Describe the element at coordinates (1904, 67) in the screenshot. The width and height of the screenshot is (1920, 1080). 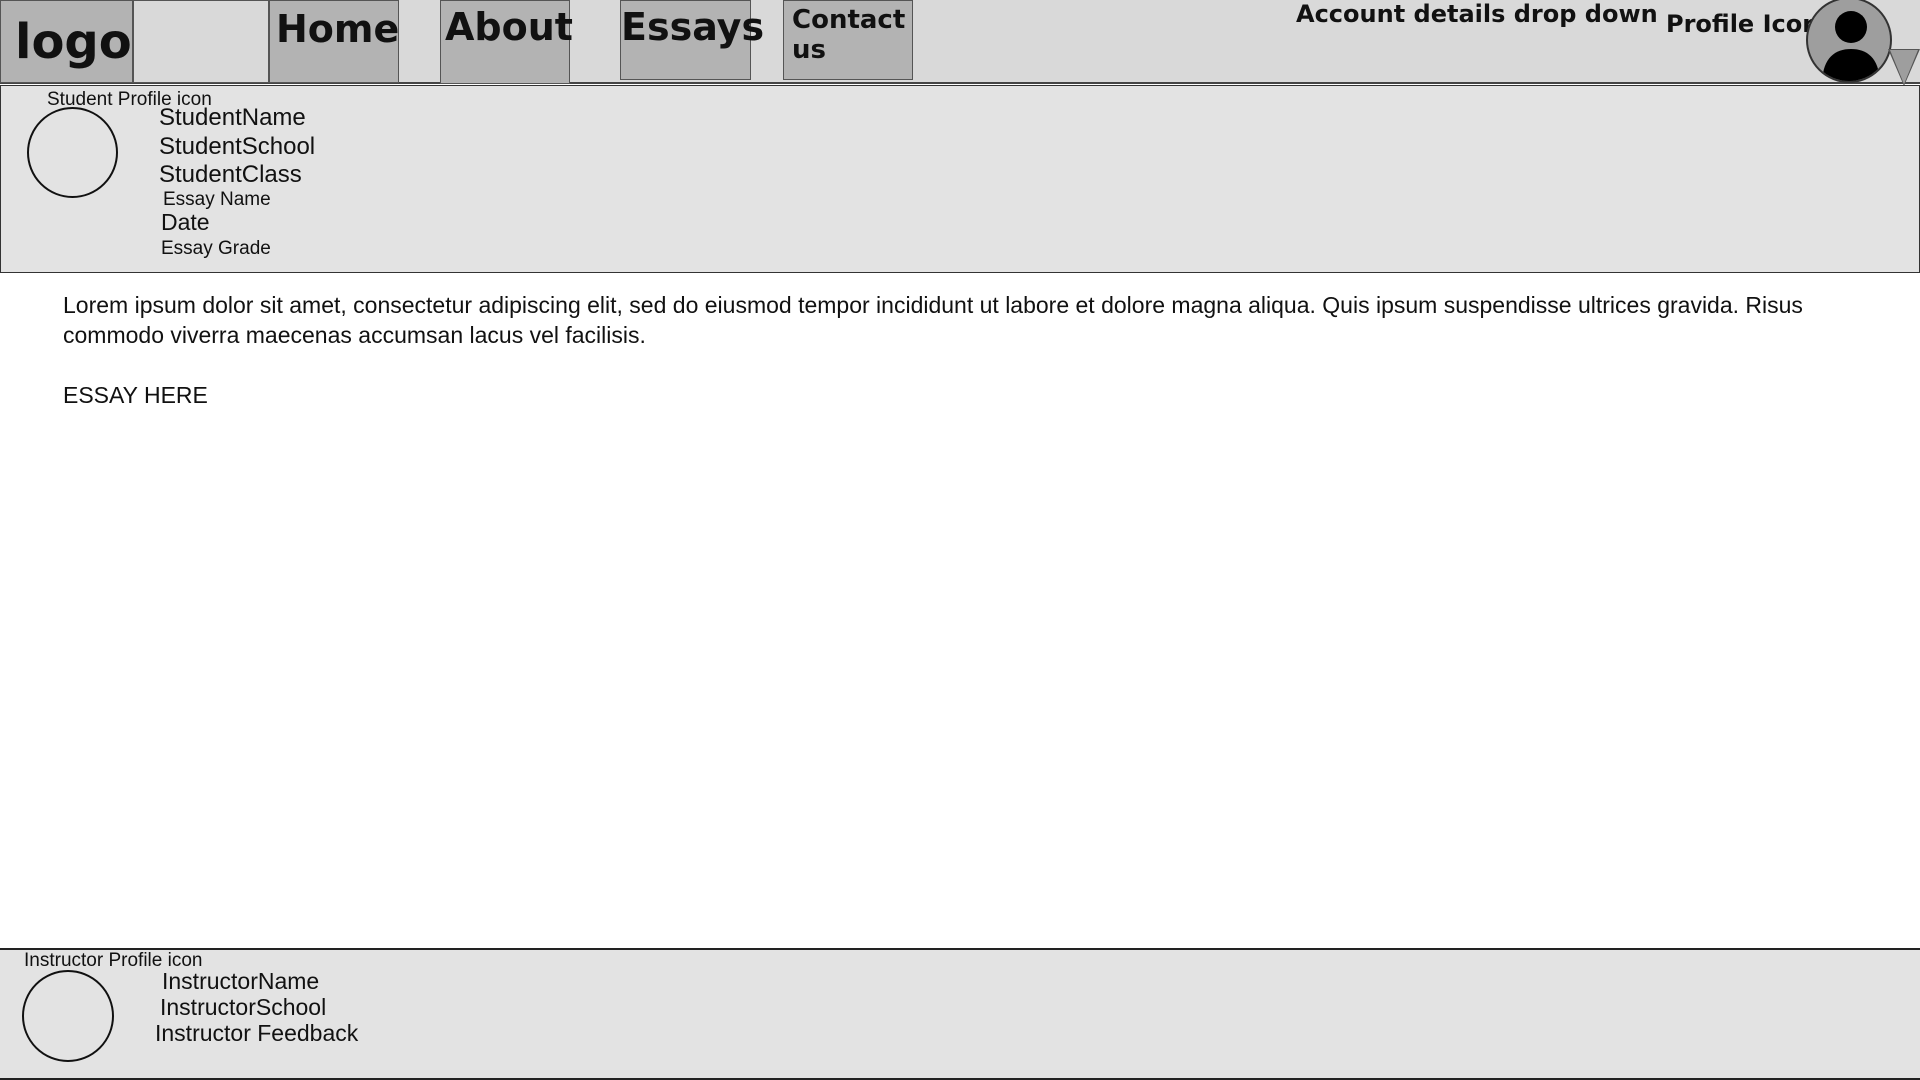
I see `triangle-down-icon` at that location.